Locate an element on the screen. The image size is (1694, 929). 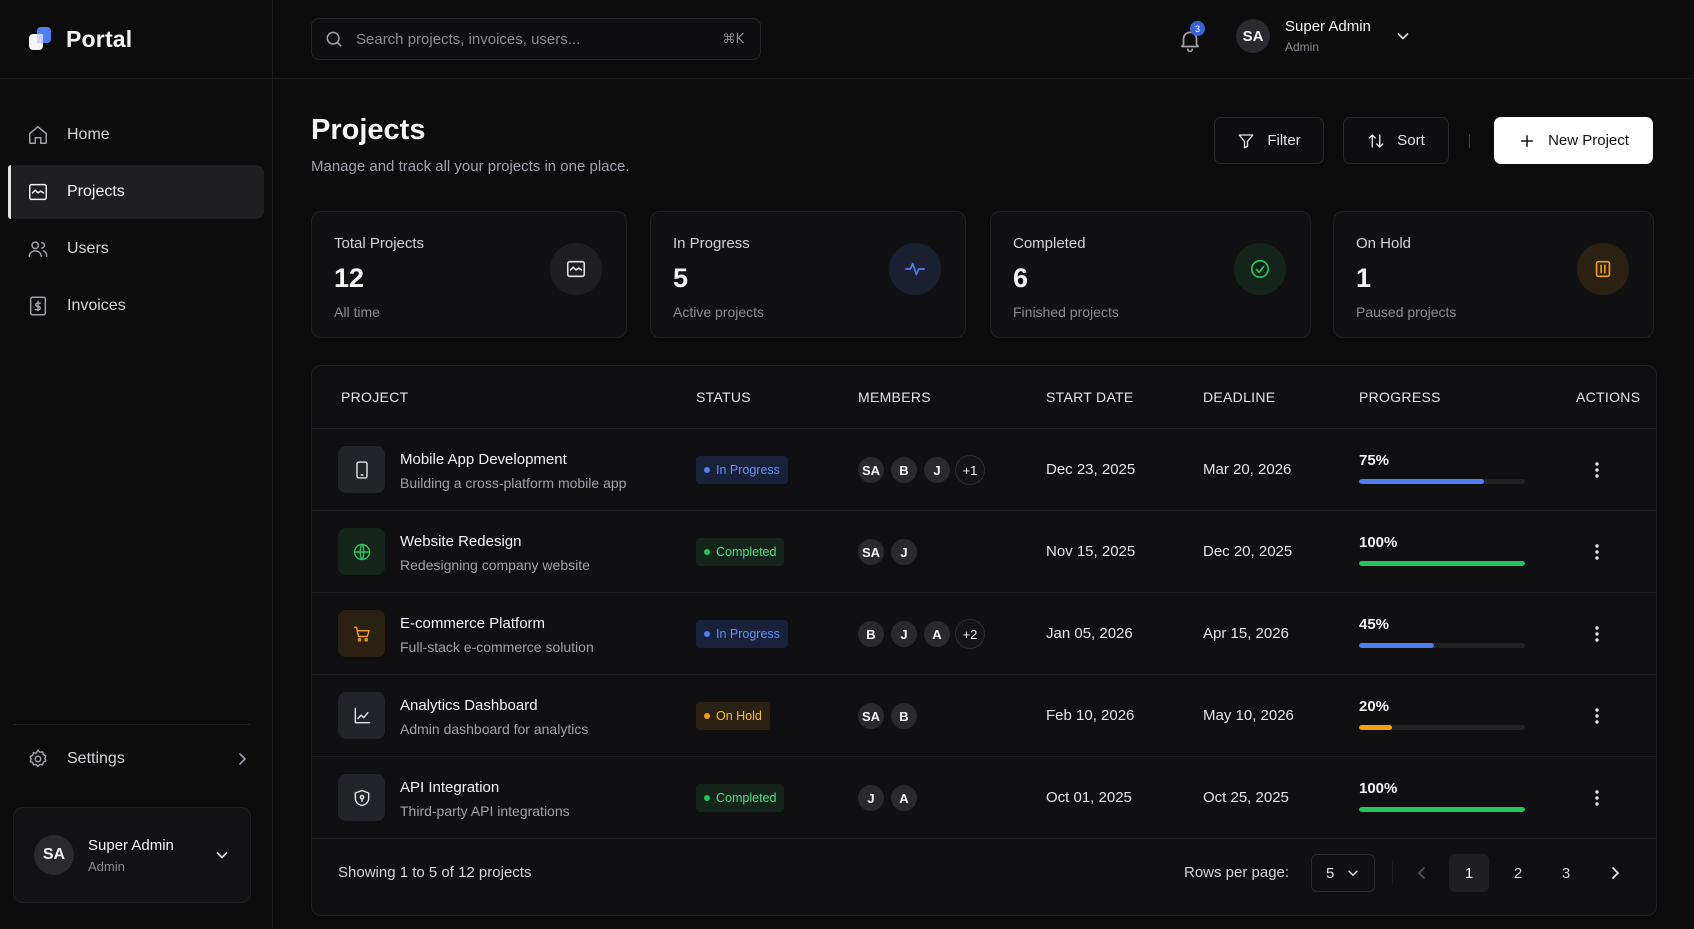
column-header: PROGRESS is located at coordinates (1400, 397).